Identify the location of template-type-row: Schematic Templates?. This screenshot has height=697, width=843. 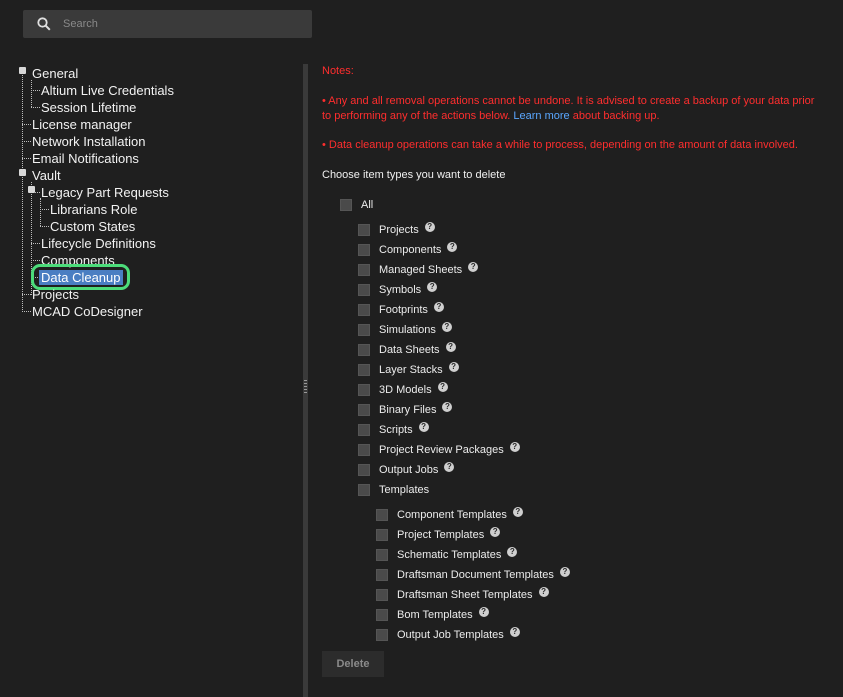
(447, 554).